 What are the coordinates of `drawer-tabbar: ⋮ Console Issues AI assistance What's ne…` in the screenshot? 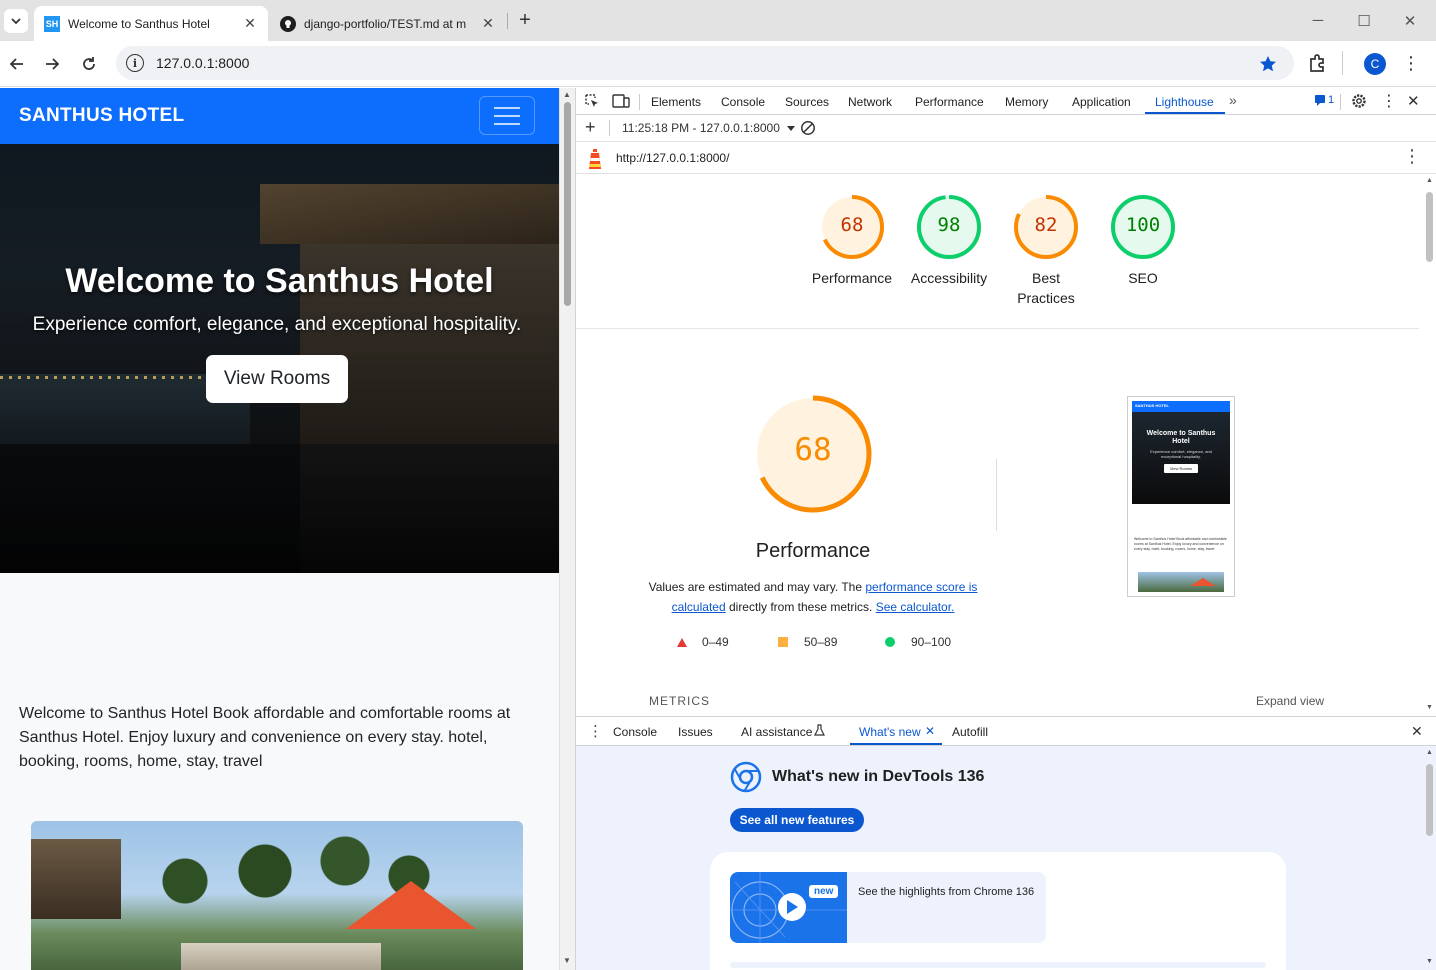 It's located at (1006, 731).